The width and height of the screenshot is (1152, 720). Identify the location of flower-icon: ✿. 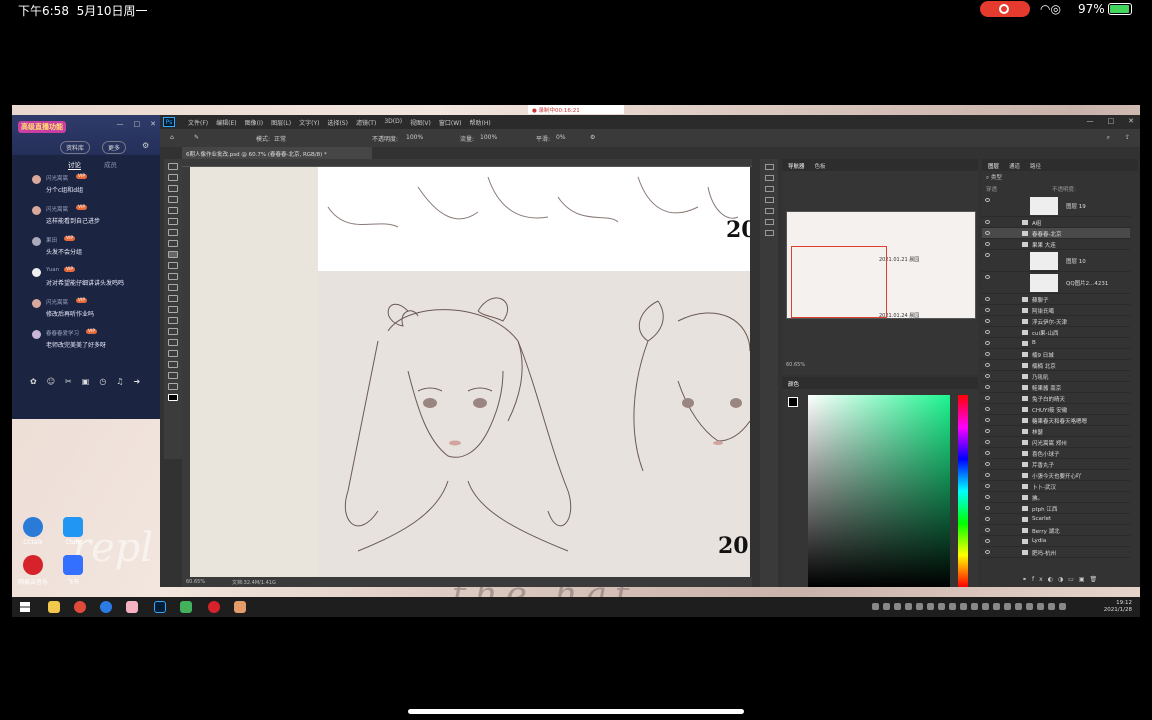
(33, 381).